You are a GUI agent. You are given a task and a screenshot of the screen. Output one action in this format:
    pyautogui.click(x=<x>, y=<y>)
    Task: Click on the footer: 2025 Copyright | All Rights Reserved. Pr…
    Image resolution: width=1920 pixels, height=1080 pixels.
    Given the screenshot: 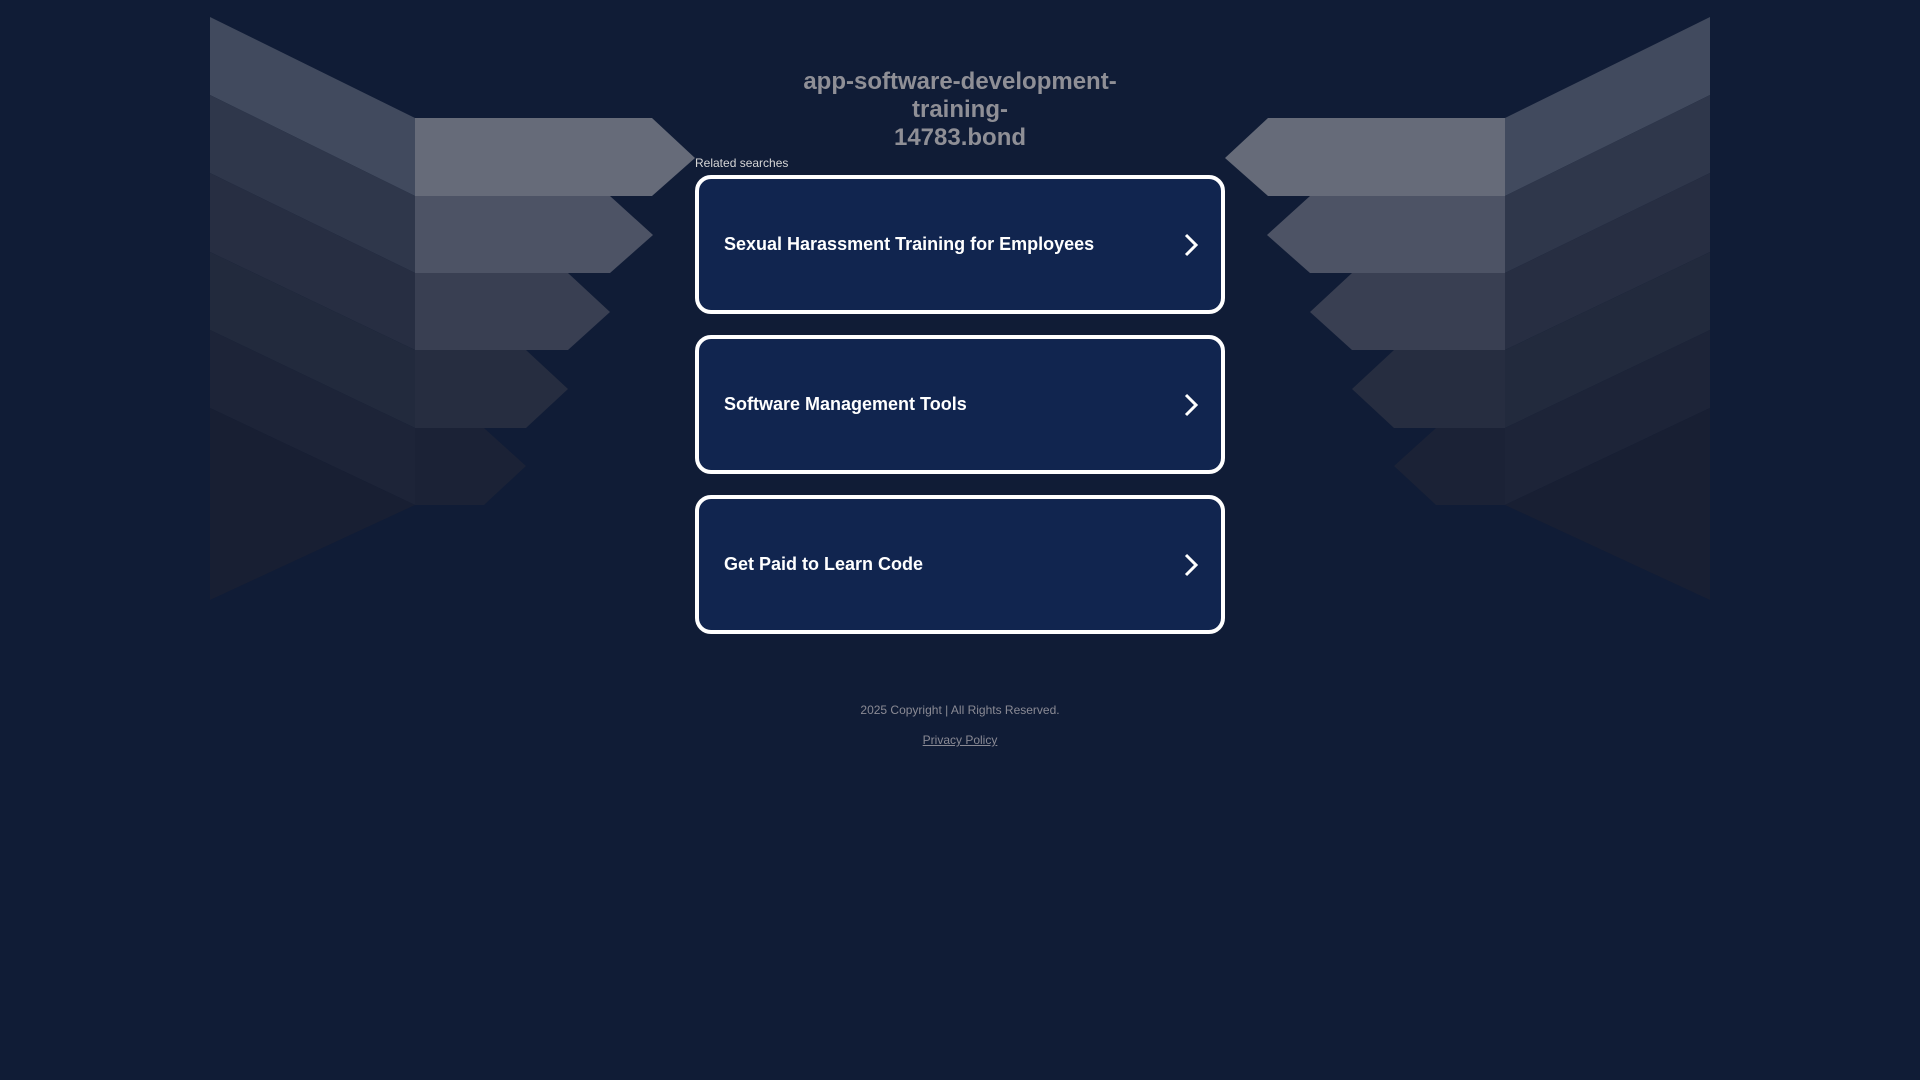 What is the action you would take?
    pyautogui.click(x=960, y=726)
    